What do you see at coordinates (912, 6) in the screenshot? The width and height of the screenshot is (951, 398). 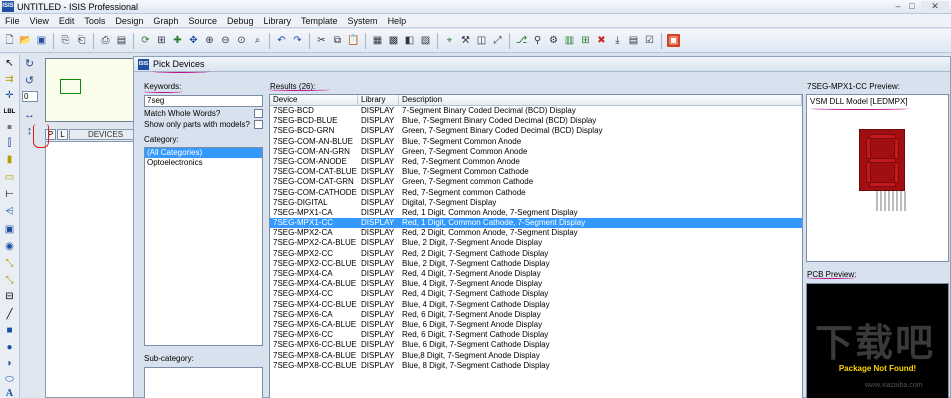 I see `maximize-button: □` at bounding box center [912, 6].